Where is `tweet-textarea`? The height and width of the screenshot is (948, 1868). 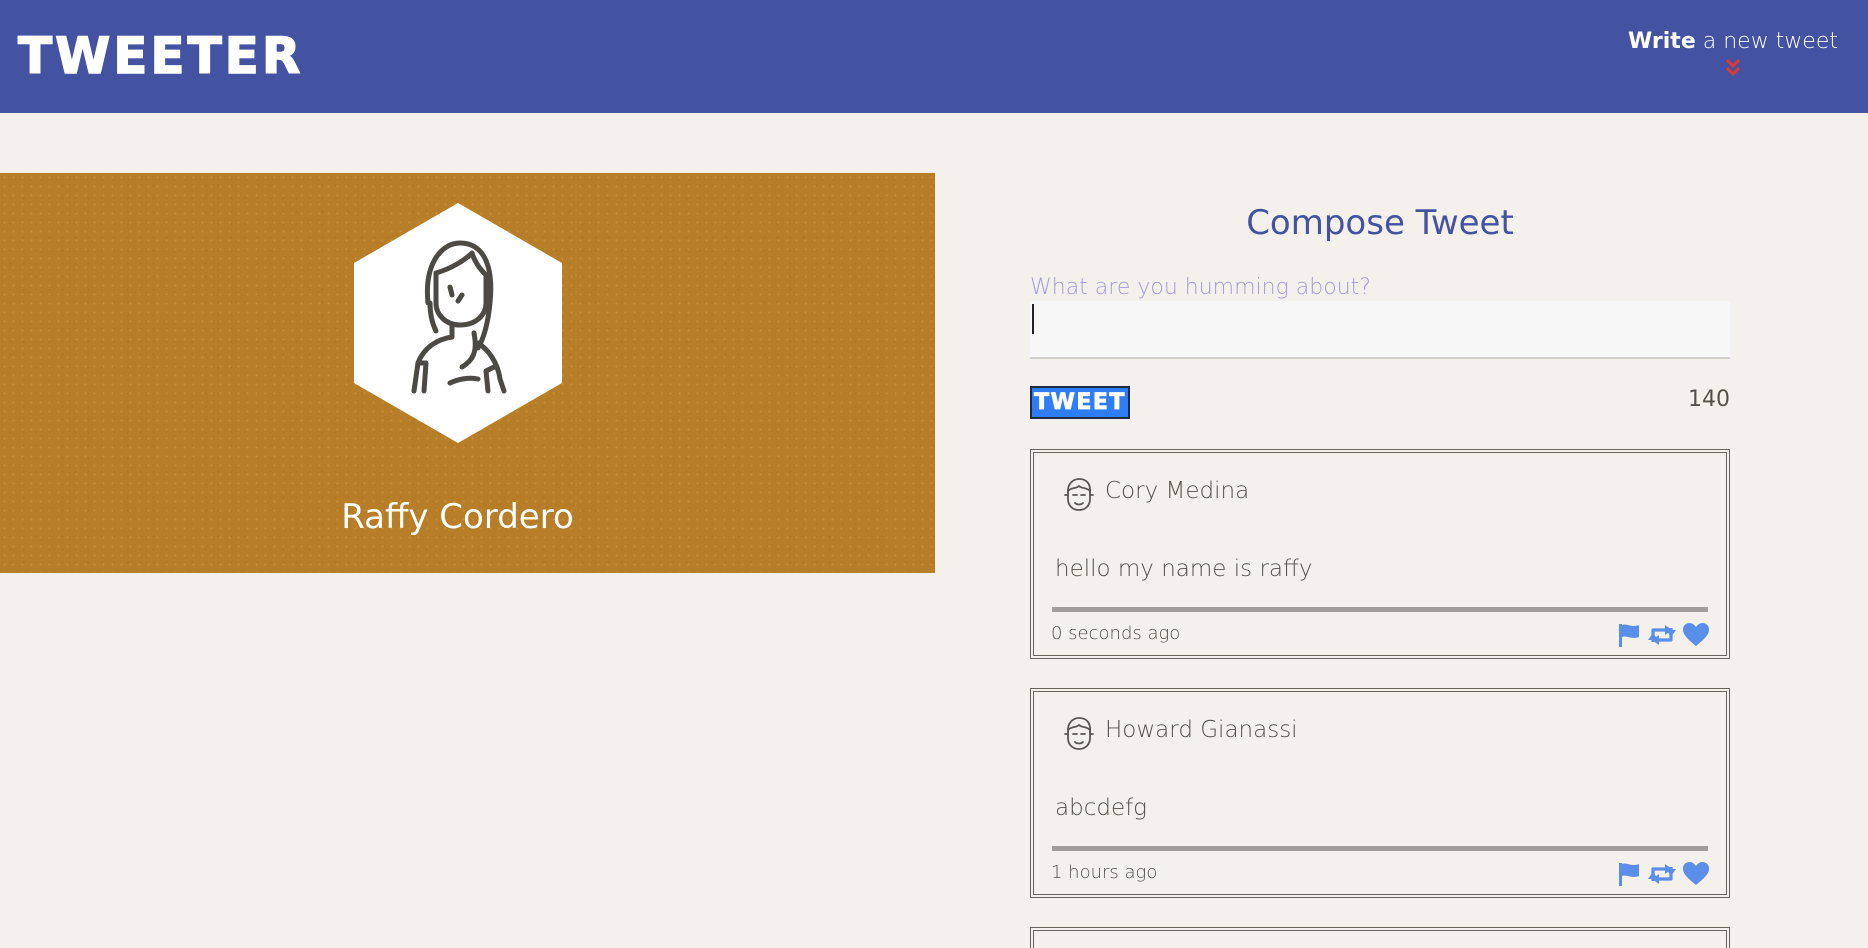 tweet-textarea is located at coordinates (1380, 330).